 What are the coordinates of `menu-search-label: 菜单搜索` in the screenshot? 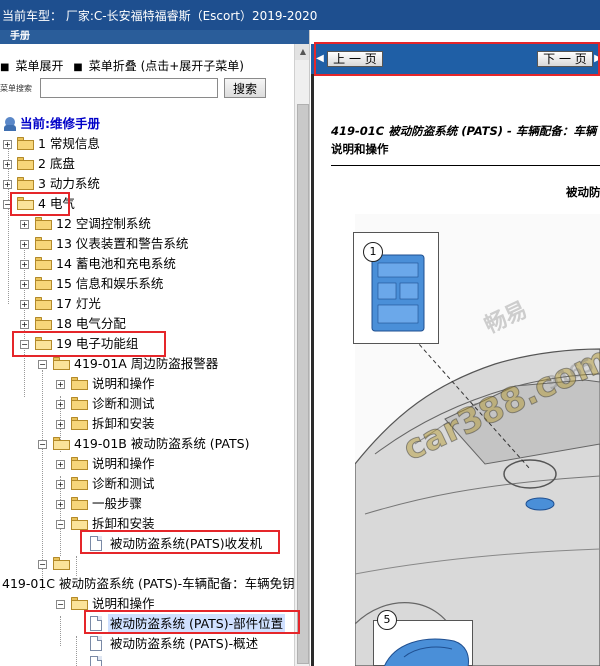 It's located at (16, 88).